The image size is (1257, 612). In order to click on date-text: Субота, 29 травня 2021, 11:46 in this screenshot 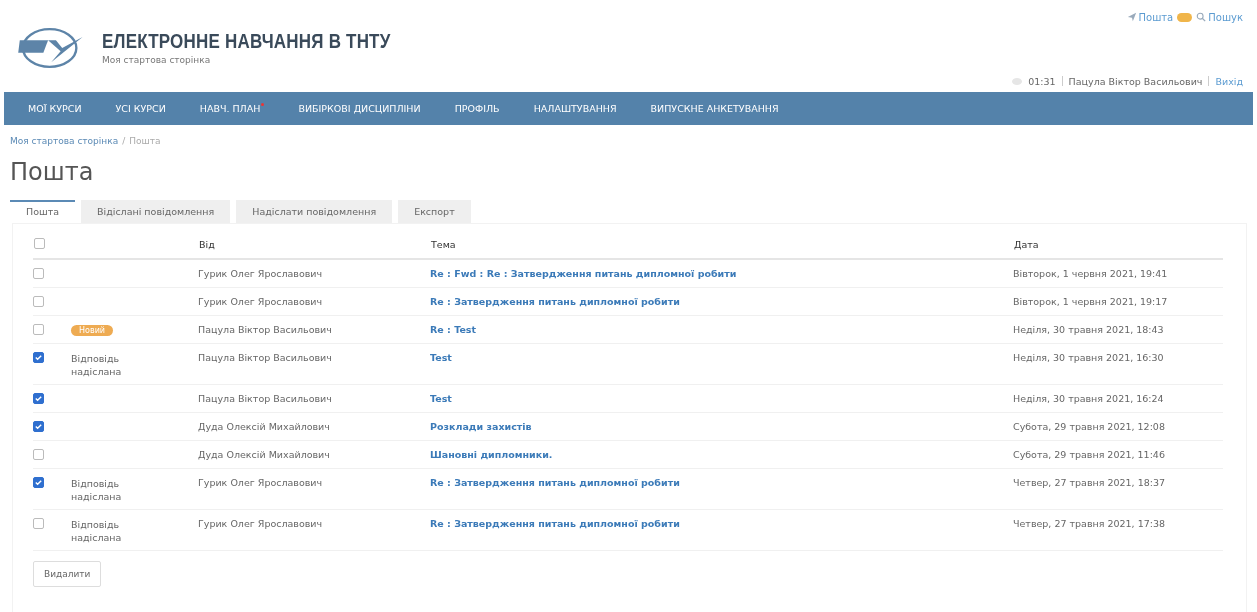, I will do `click(1089, 454)`.